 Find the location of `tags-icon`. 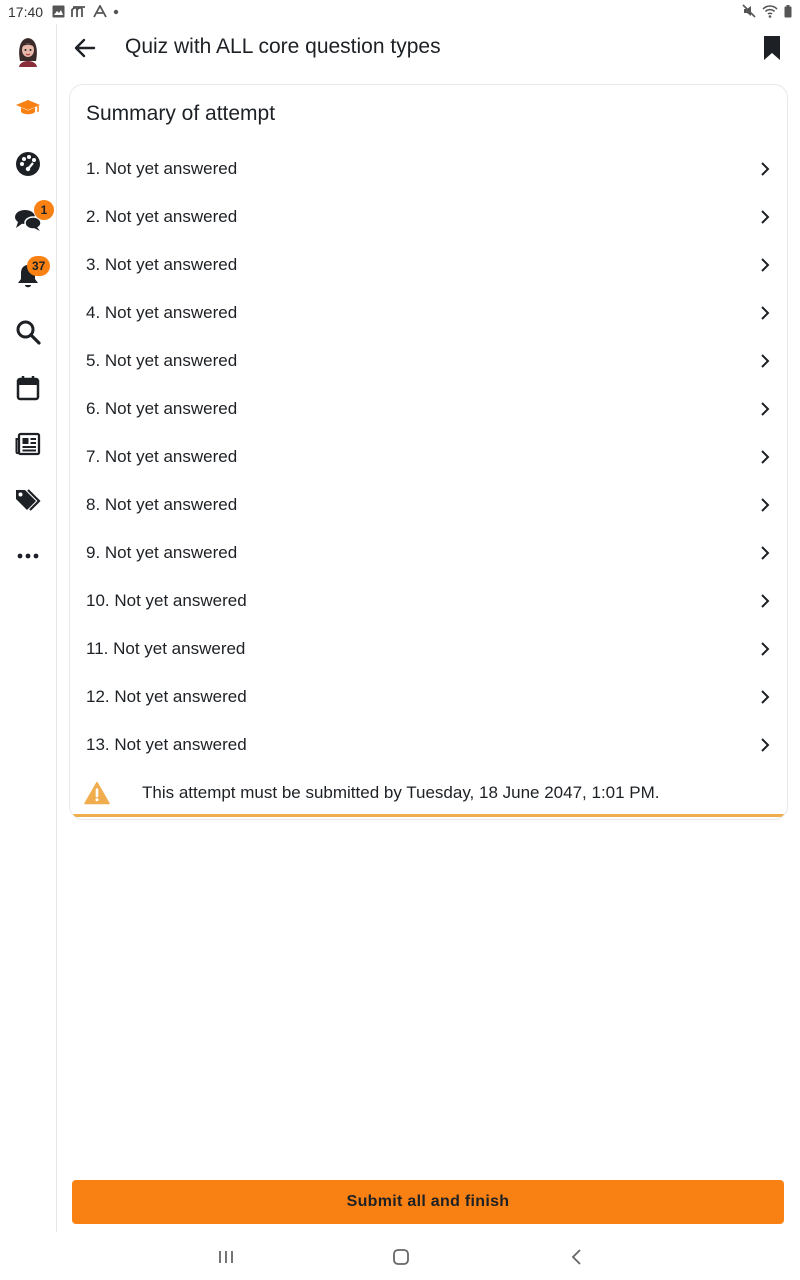

tags-icon is located at coordinates (28, 500).